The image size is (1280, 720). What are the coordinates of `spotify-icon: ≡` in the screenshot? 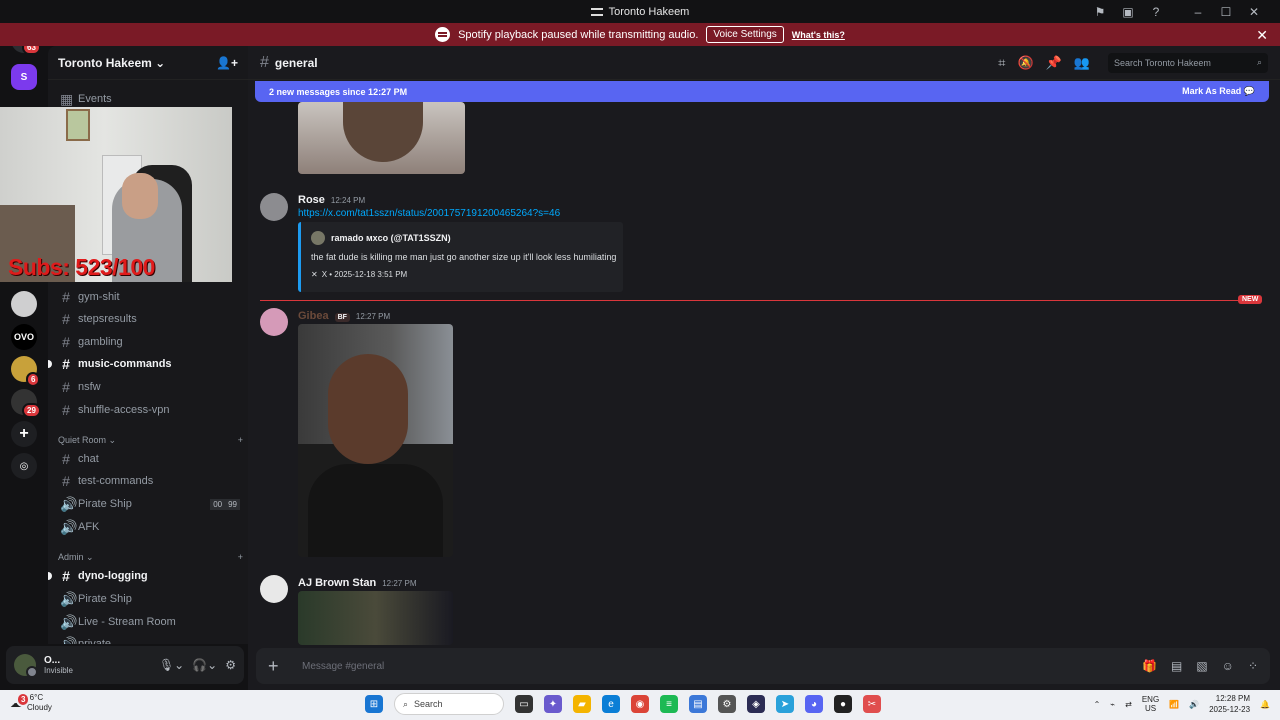 It's located at (669, 704).